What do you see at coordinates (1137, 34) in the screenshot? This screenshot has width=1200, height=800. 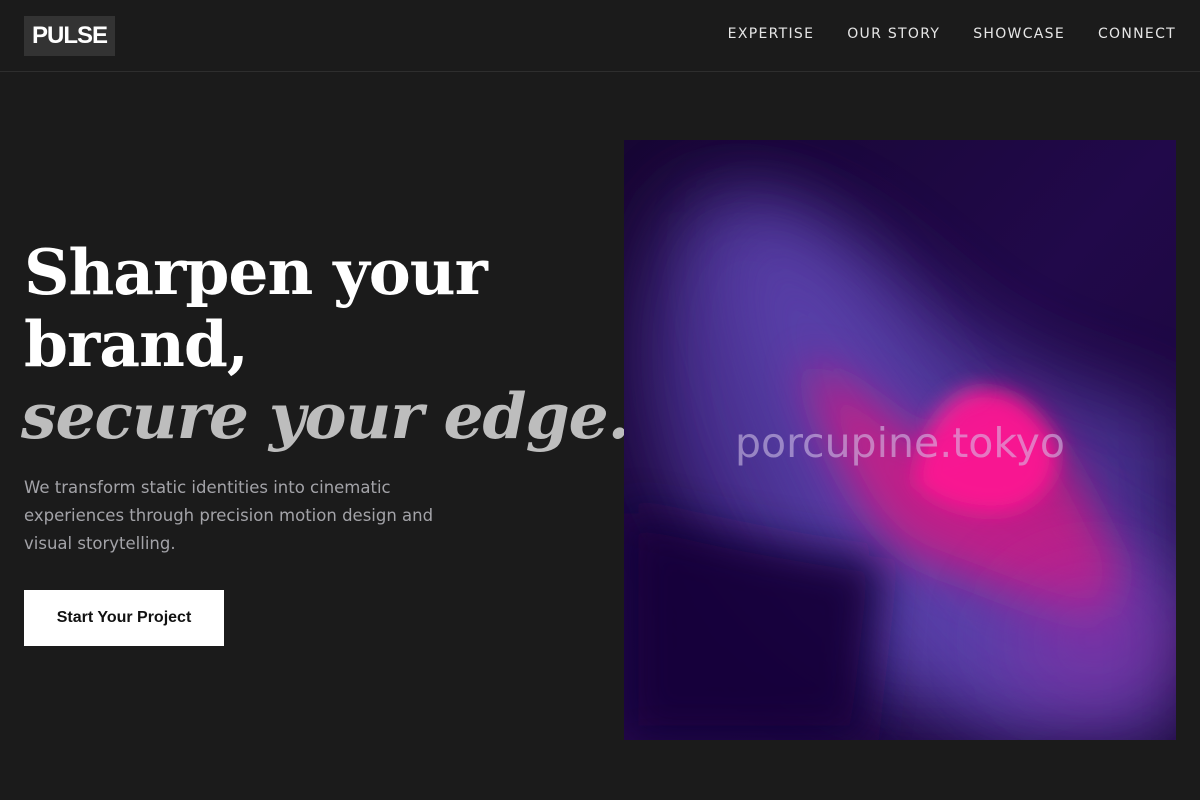 I see `nav-item-connect: CONNECT` at bounding box center [1137, 34].